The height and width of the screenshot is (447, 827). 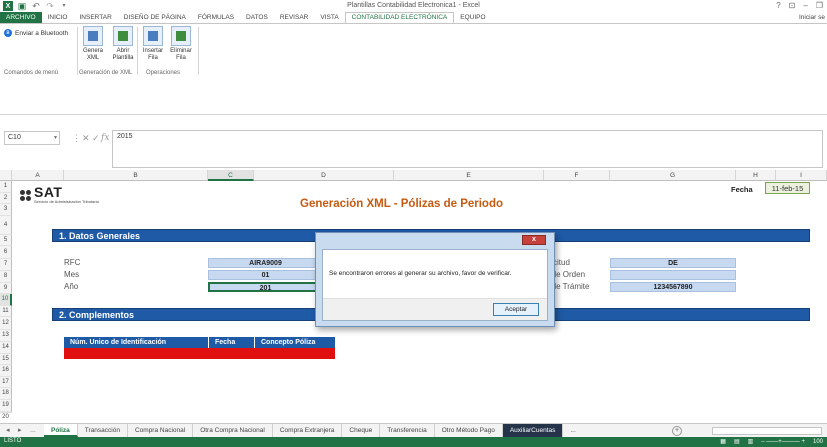 I want to click on restore-icon: ❐, so click(x=819, y=5).